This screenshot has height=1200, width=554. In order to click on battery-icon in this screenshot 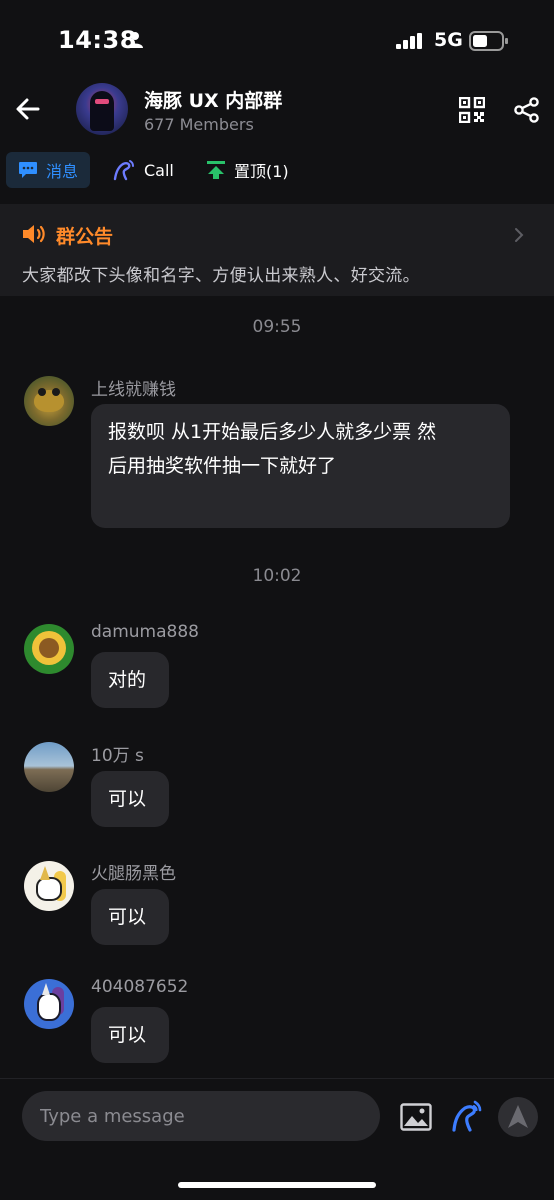, I will do `click(488, 41)`.